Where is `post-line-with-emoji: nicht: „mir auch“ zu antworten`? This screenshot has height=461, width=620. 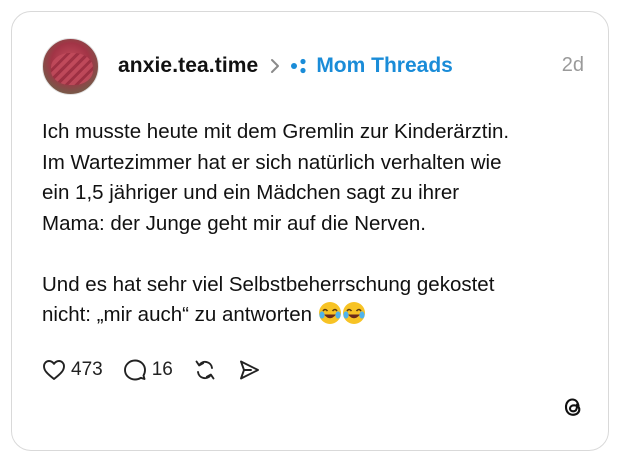 post-line-with-emoji: nicht: „mir auch“ zu antworten is located at coordinates (322, 317).